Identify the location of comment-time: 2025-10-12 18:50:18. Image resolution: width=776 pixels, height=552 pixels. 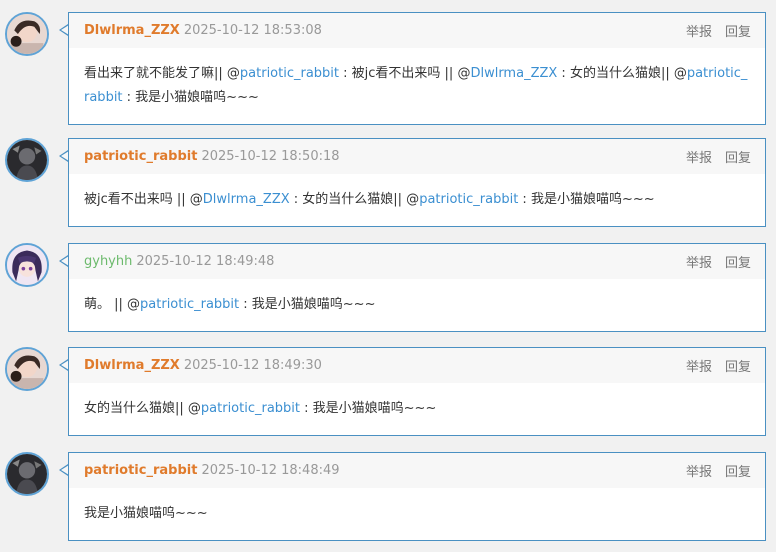
(270, 156).